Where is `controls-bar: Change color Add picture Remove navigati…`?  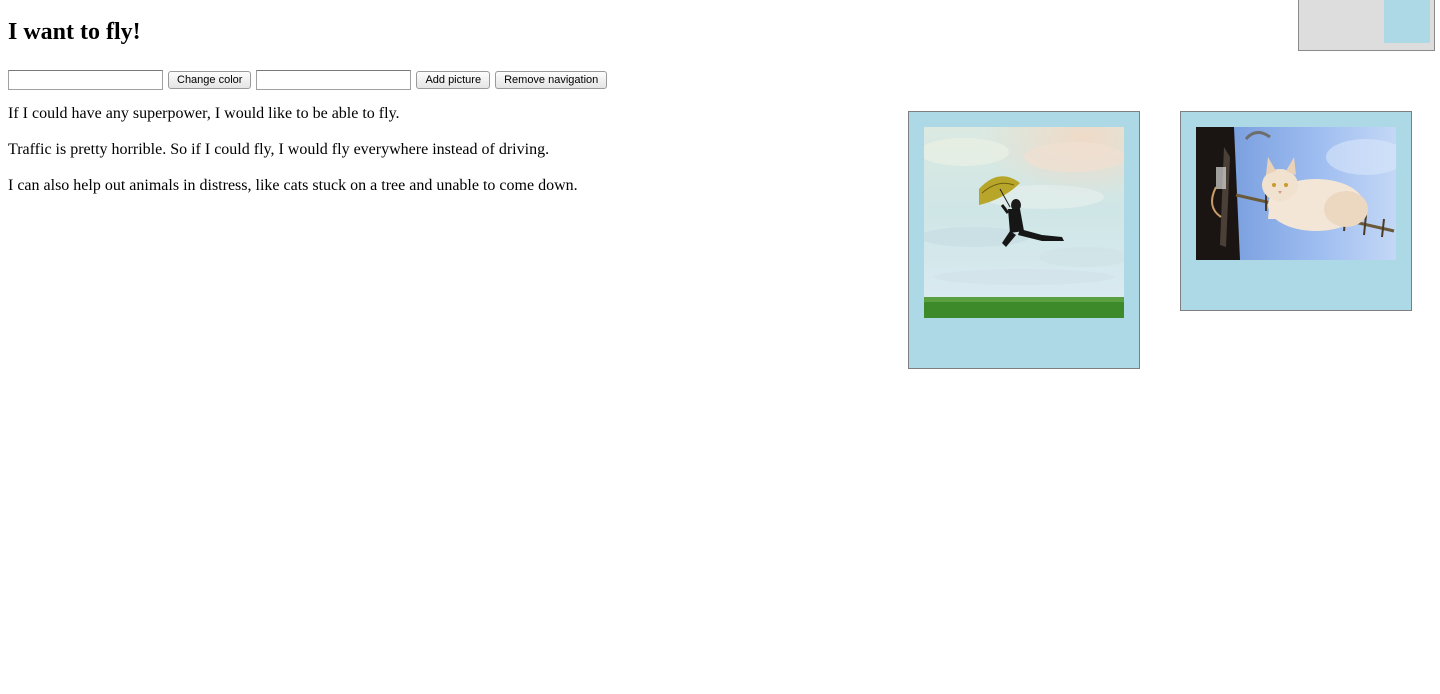
controls-bar: Change color Add picture Remove navigati… is located at coordinates (308, 80).